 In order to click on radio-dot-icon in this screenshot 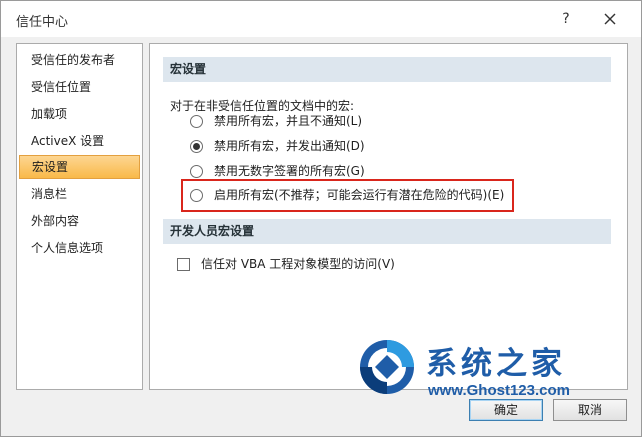, I will do `click(196, 146)`.